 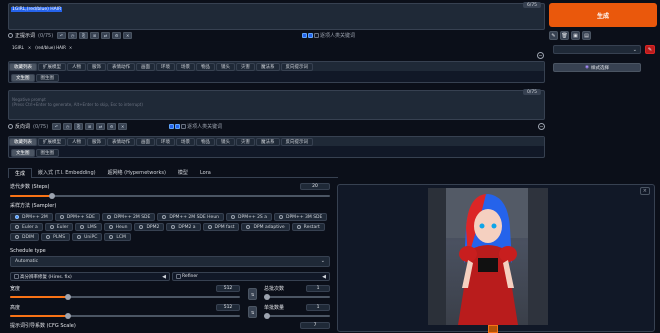 I want to click on height-slider-thumb, so click(x=67, y=316).